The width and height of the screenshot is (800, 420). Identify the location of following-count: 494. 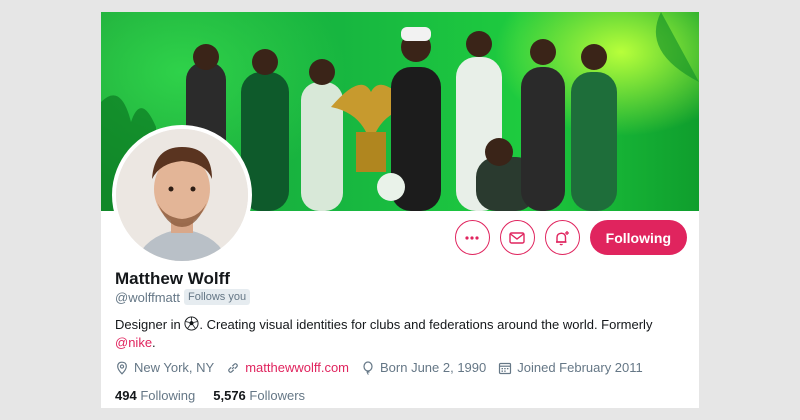
(126, 395).